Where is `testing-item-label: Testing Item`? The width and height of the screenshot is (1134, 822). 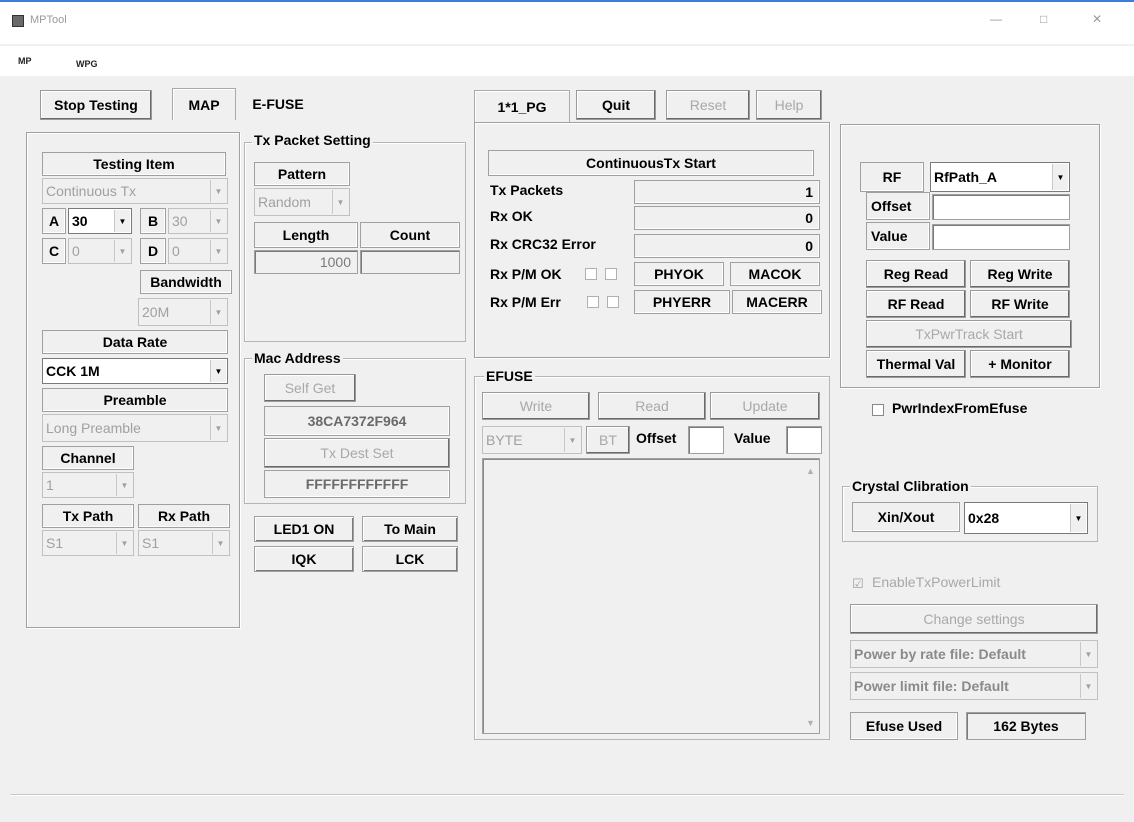 testing-item-label: Testing Item is located at coordinates (134, 164).